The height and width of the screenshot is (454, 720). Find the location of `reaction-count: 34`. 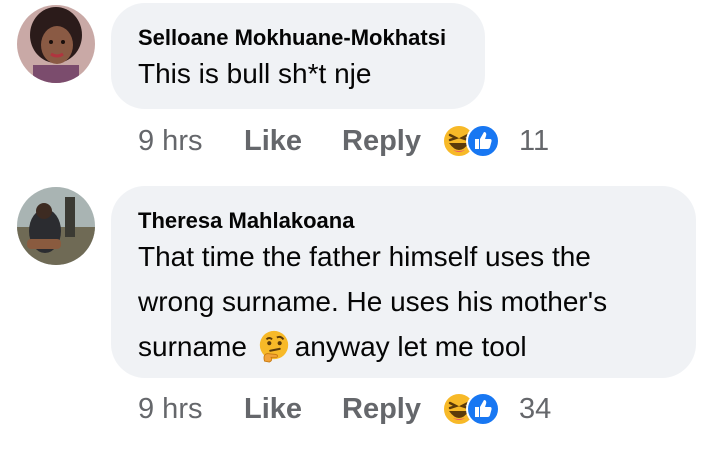

reaction-count: 34 is located at coordinates (535, 409).